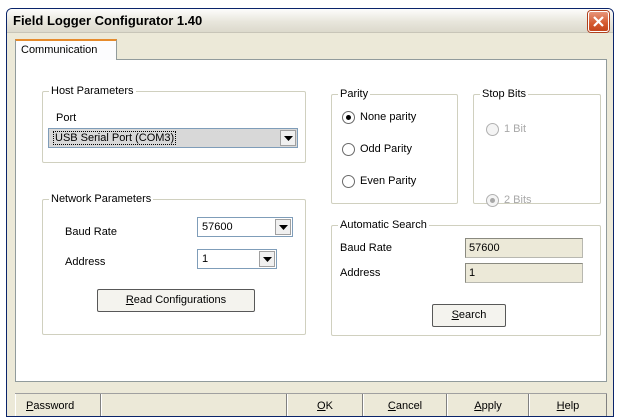  What do you see at coordinates (537, 147) in the screenshot?
I see `stop-bits-group: Stop Bits 1 Bit 2 Bits` at bounding box center [537, 147].